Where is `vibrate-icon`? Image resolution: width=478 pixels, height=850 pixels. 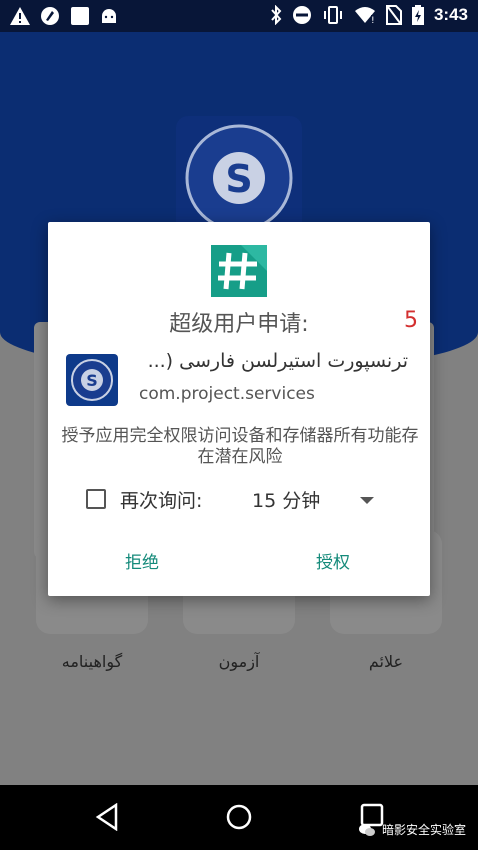 vibrate-icon is located at coordinates (332, 15).